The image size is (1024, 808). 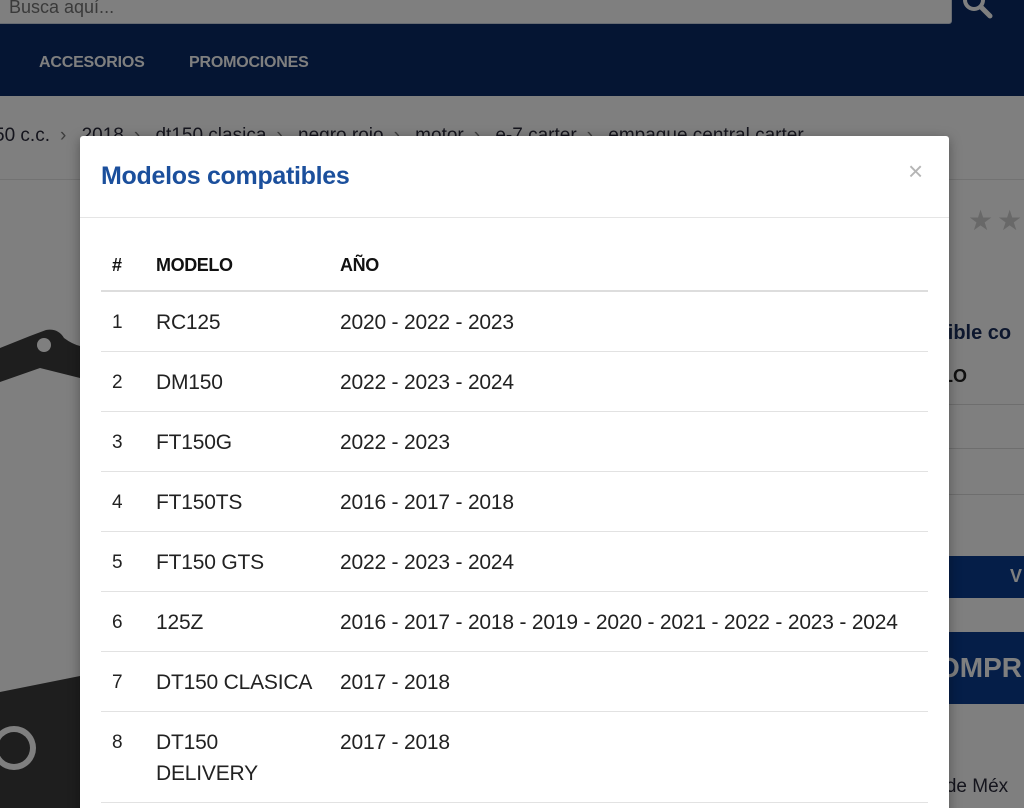 What do you see at coordinates (248, 561) in the screenshot?
I see `row-model: FT150 GTS` at bounding box center [248, 561].